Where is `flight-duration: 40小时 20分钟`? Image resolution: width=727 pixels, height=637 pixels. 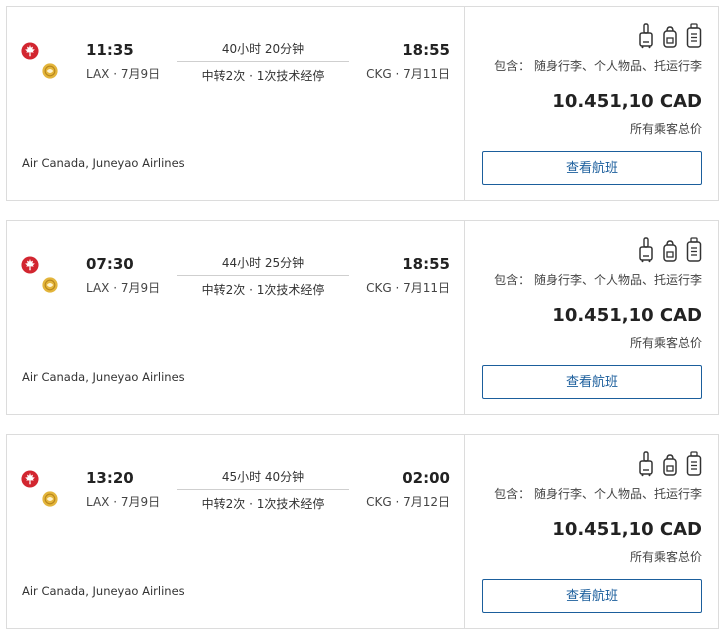
flight-duration: 40小时 20分钟 is located at coordinates (263, 49).